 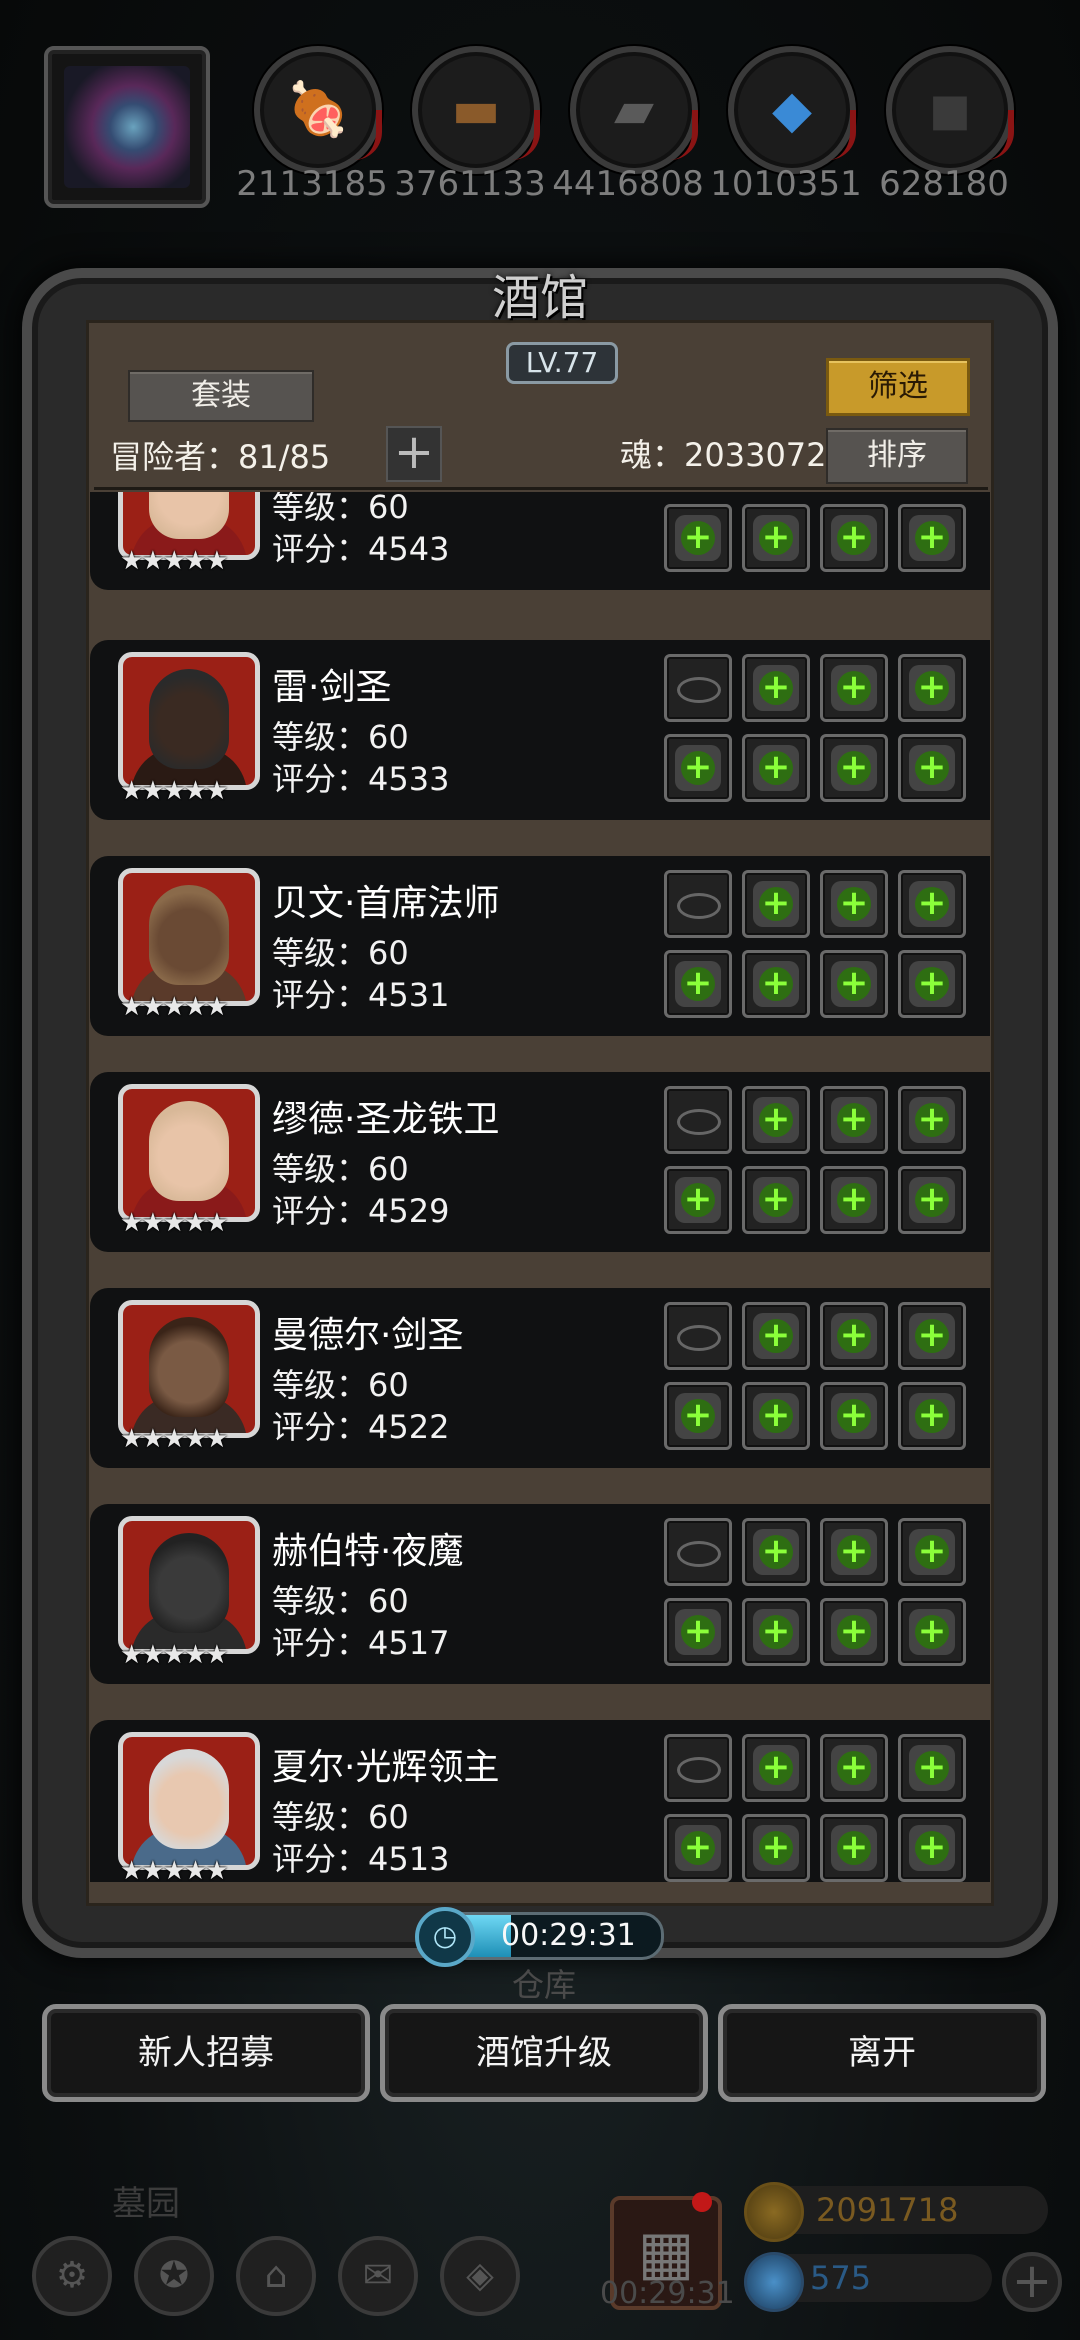 What do you see at coordinates (378, 2276) in the screenshot?
I see `mail-icon: ✉` at bounding box center [378, 2276].